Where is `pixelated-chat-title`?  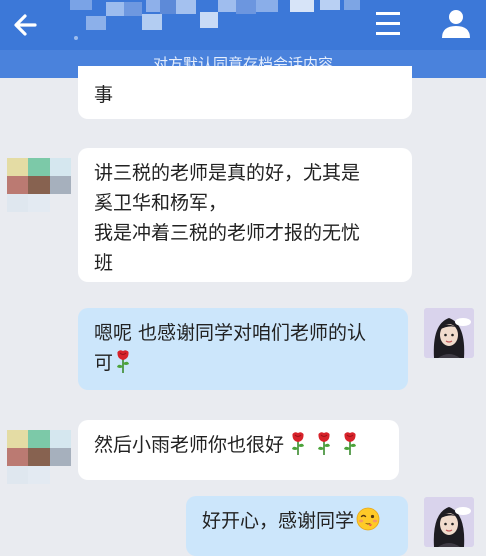 pixelated-chat-title is located at coordinates (215, 20).